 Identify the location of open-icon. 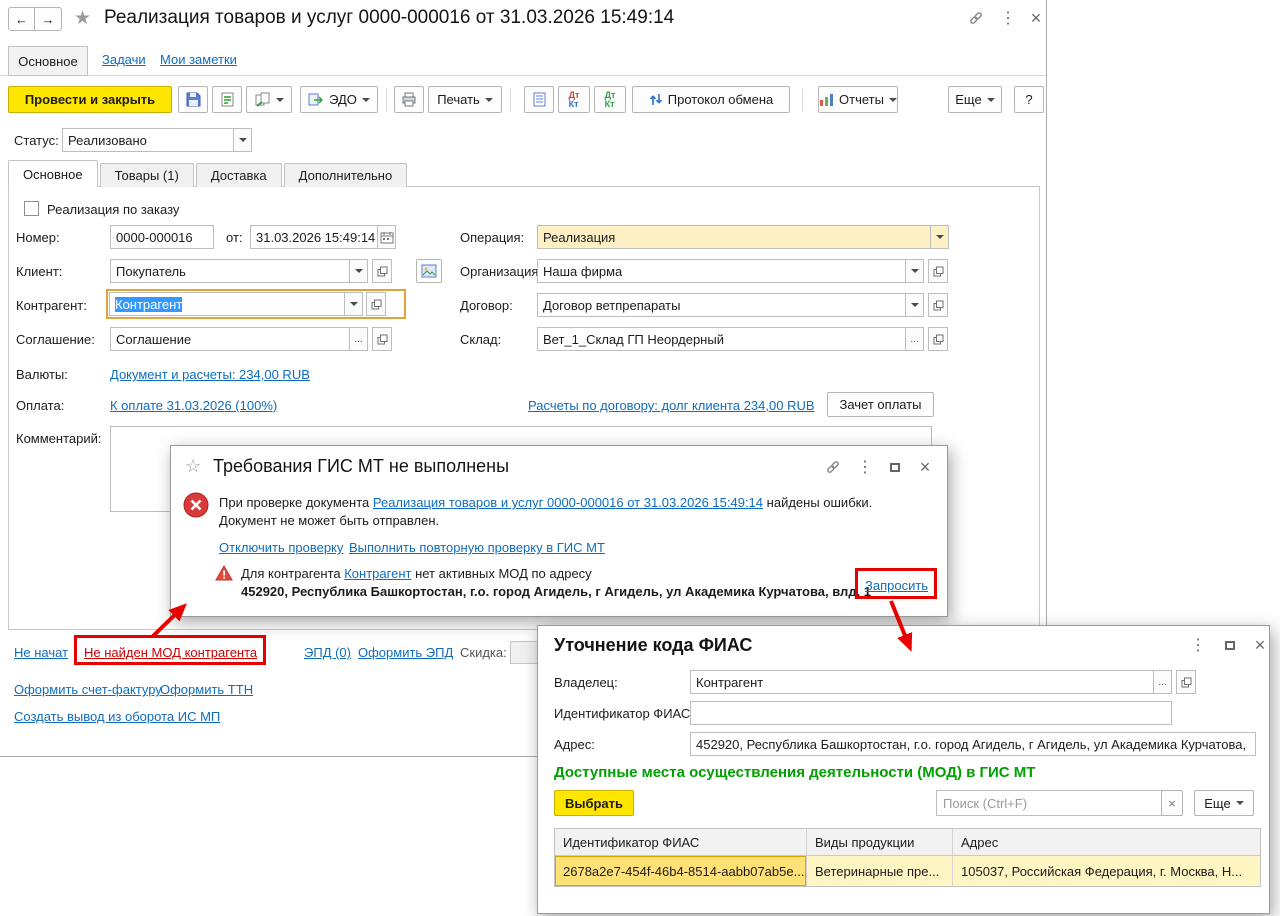
(938, 339).